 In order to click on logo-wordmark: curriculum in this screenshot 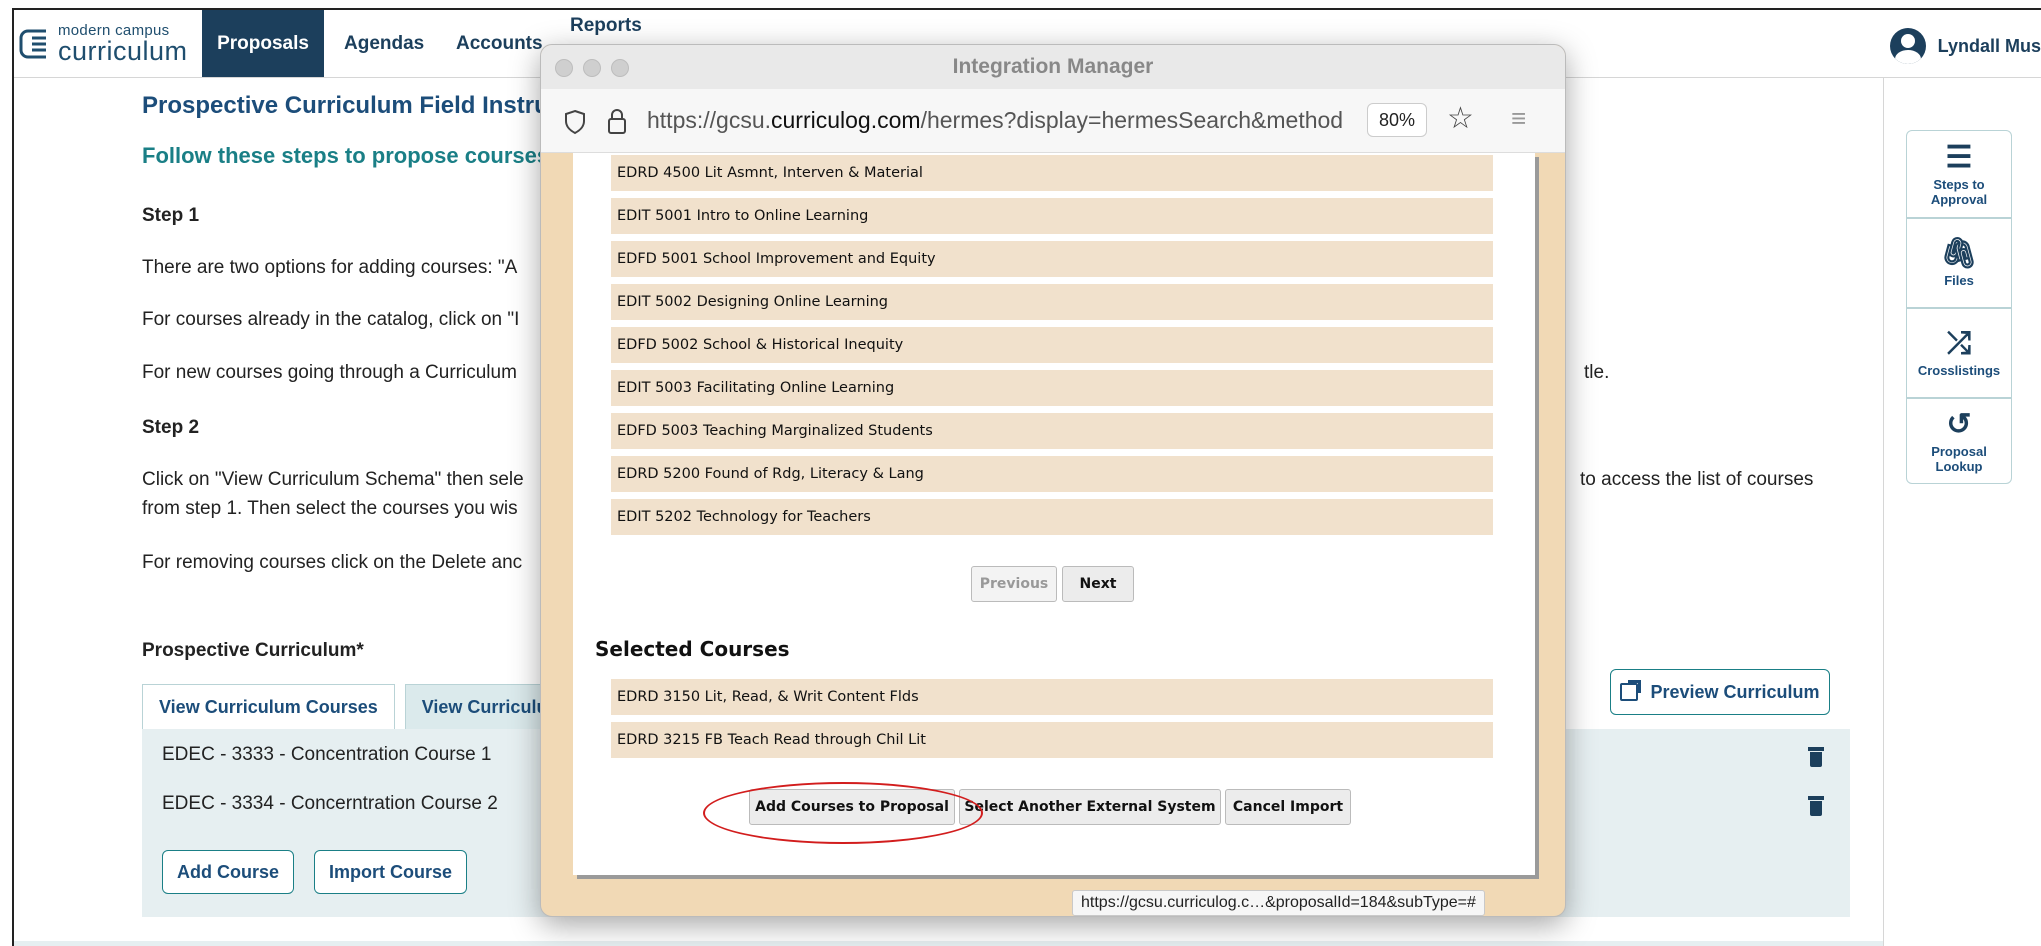, I will do `click(123, 51)`.